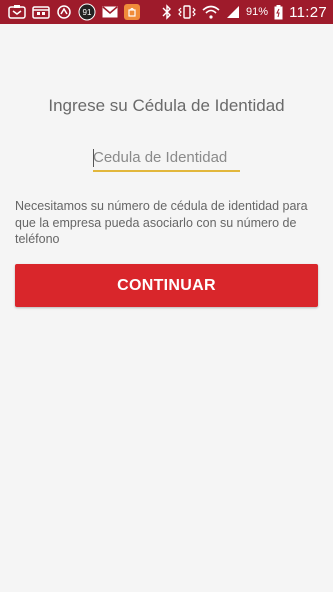 The image size is (333, 592). Describe the element at coordinates (74, 12) in the screenshot. I see `status-bar-notifications: 91` at that location.